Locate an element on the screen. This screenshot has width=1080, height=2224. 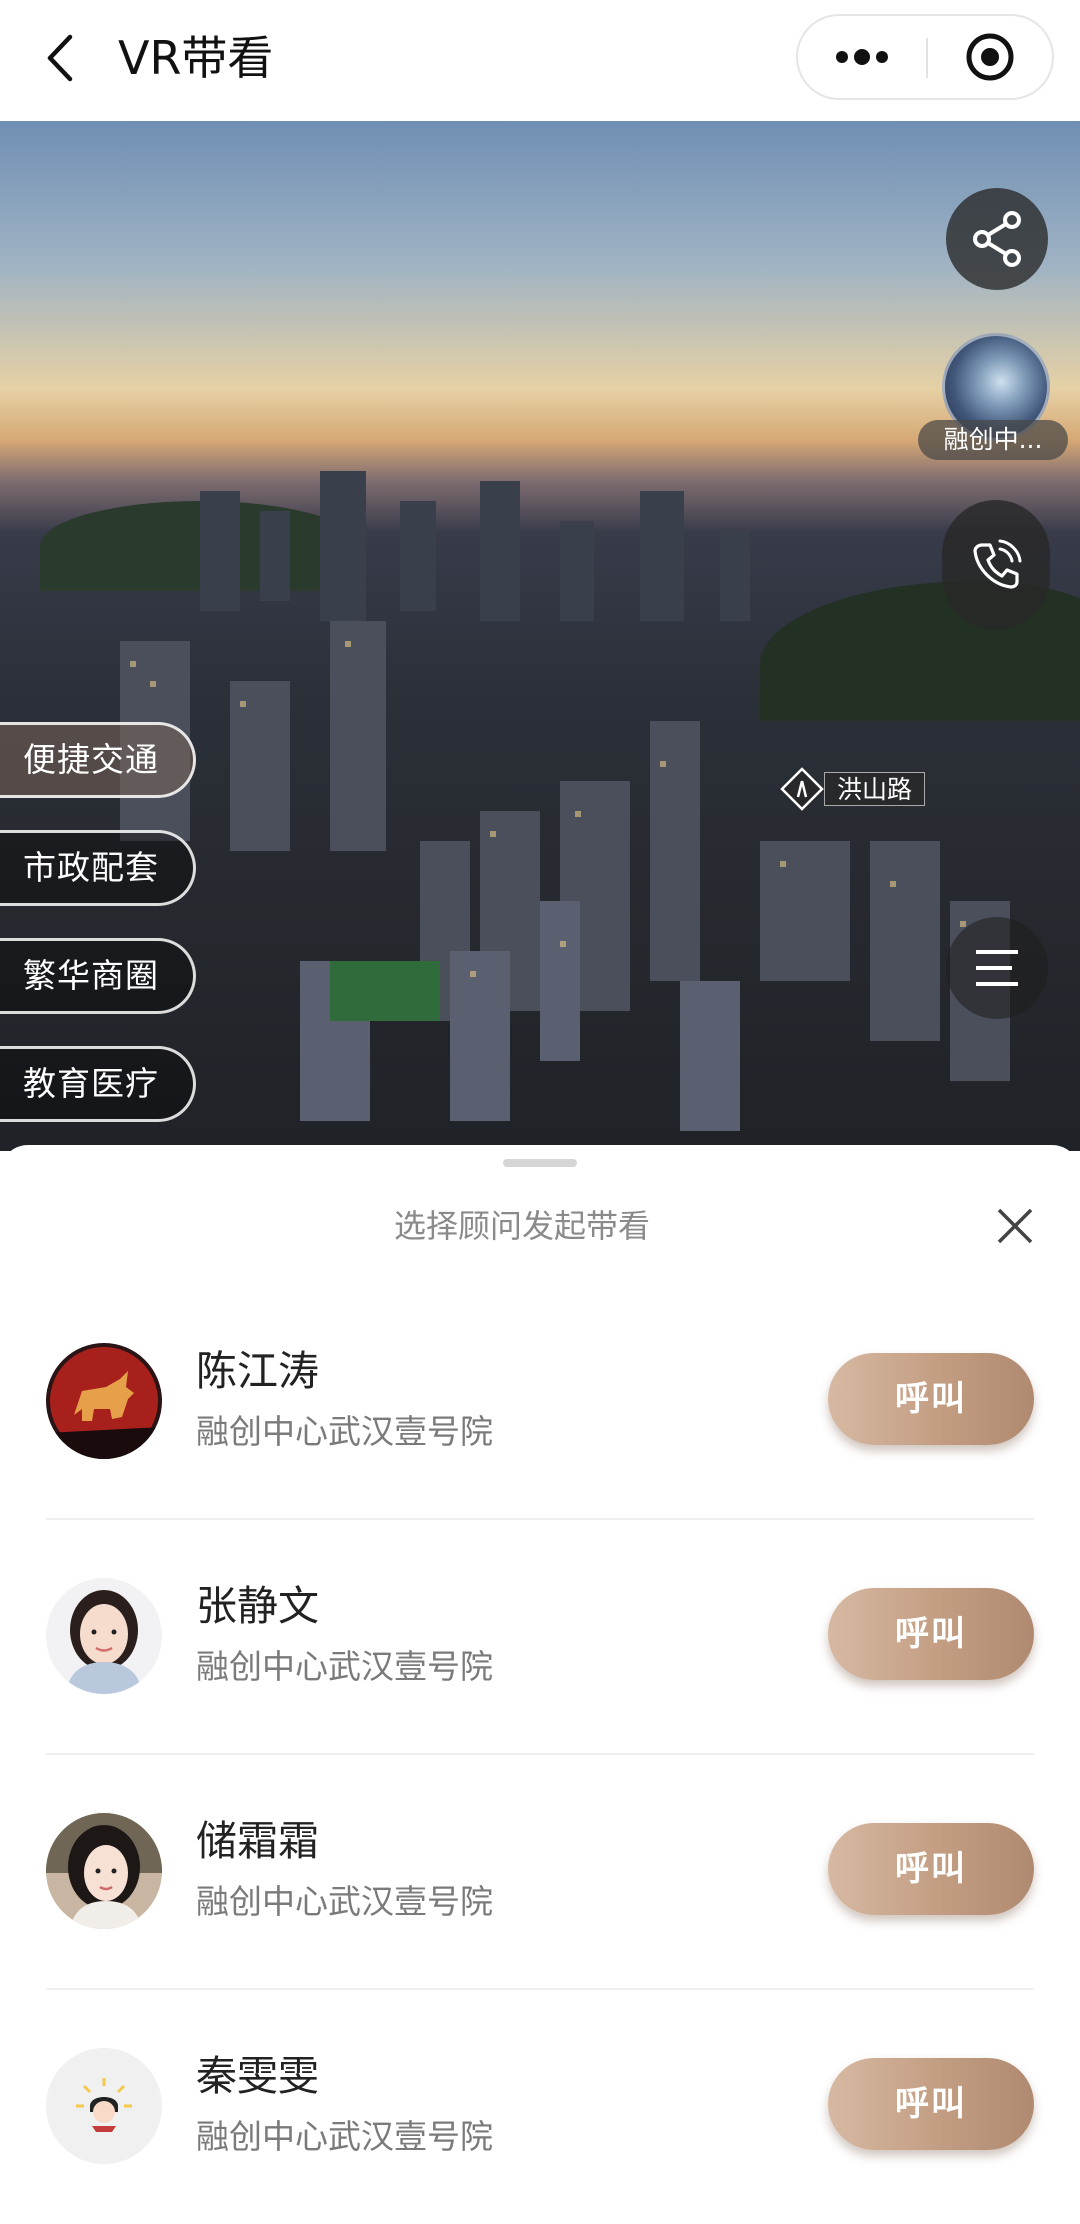
close-icon is located at coordinates (1015, 1226).